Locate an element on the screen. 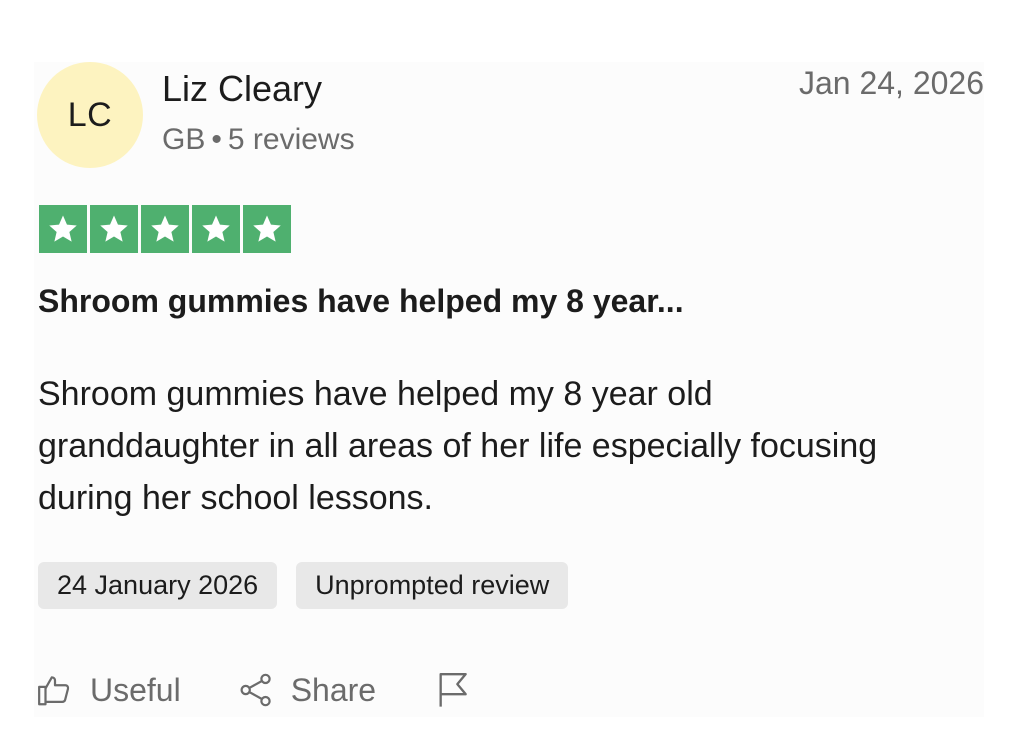 This screenshot has width=1024, height=735. review-tags: 24 January 2026 Unprompted review is located at coordinates (303, 585).